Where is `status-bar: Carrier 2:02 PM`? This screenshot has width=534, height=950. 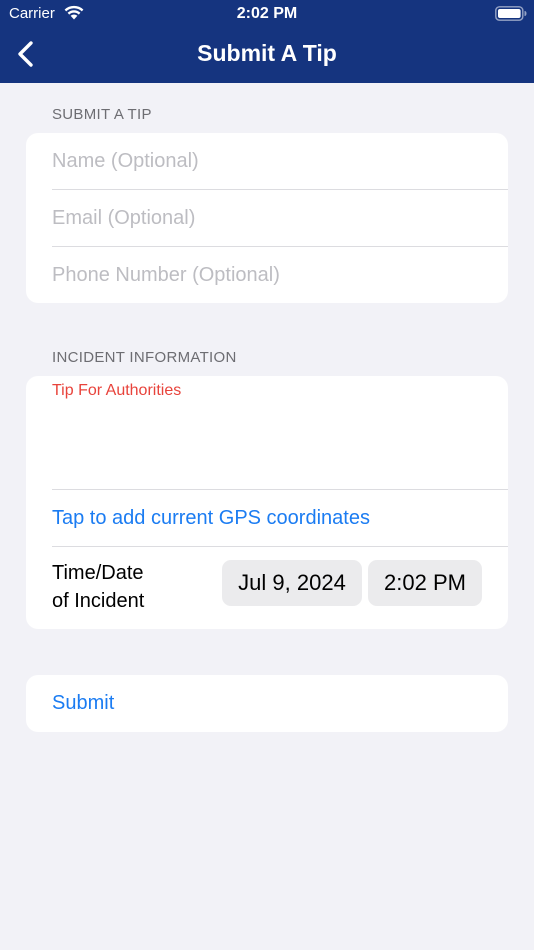 status-bar: Carrier 2:02 PM is located at coordinates (267, 14).